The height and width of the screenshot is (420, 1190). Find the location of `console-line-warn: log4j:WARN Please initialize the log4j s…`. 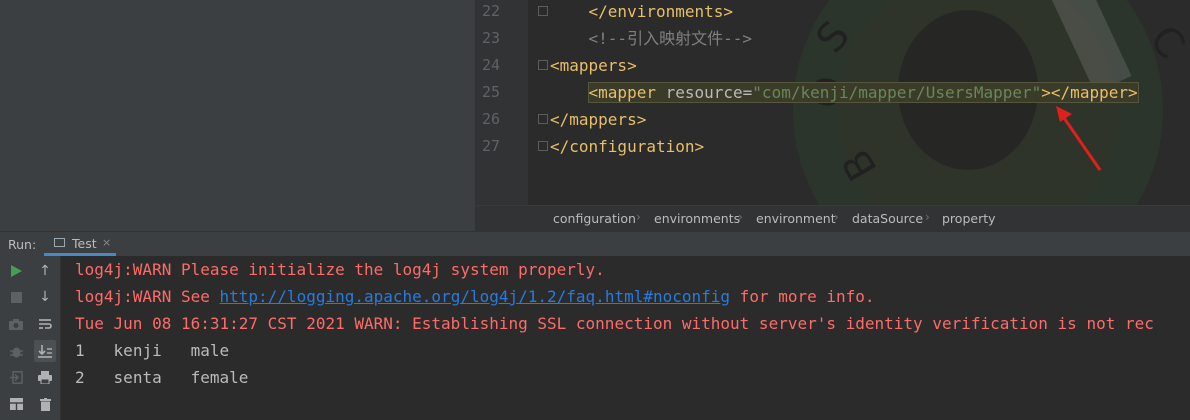

console-line-warn: log4j:WARN Please initialize the log4j s… is located at coordinates (340, 269).